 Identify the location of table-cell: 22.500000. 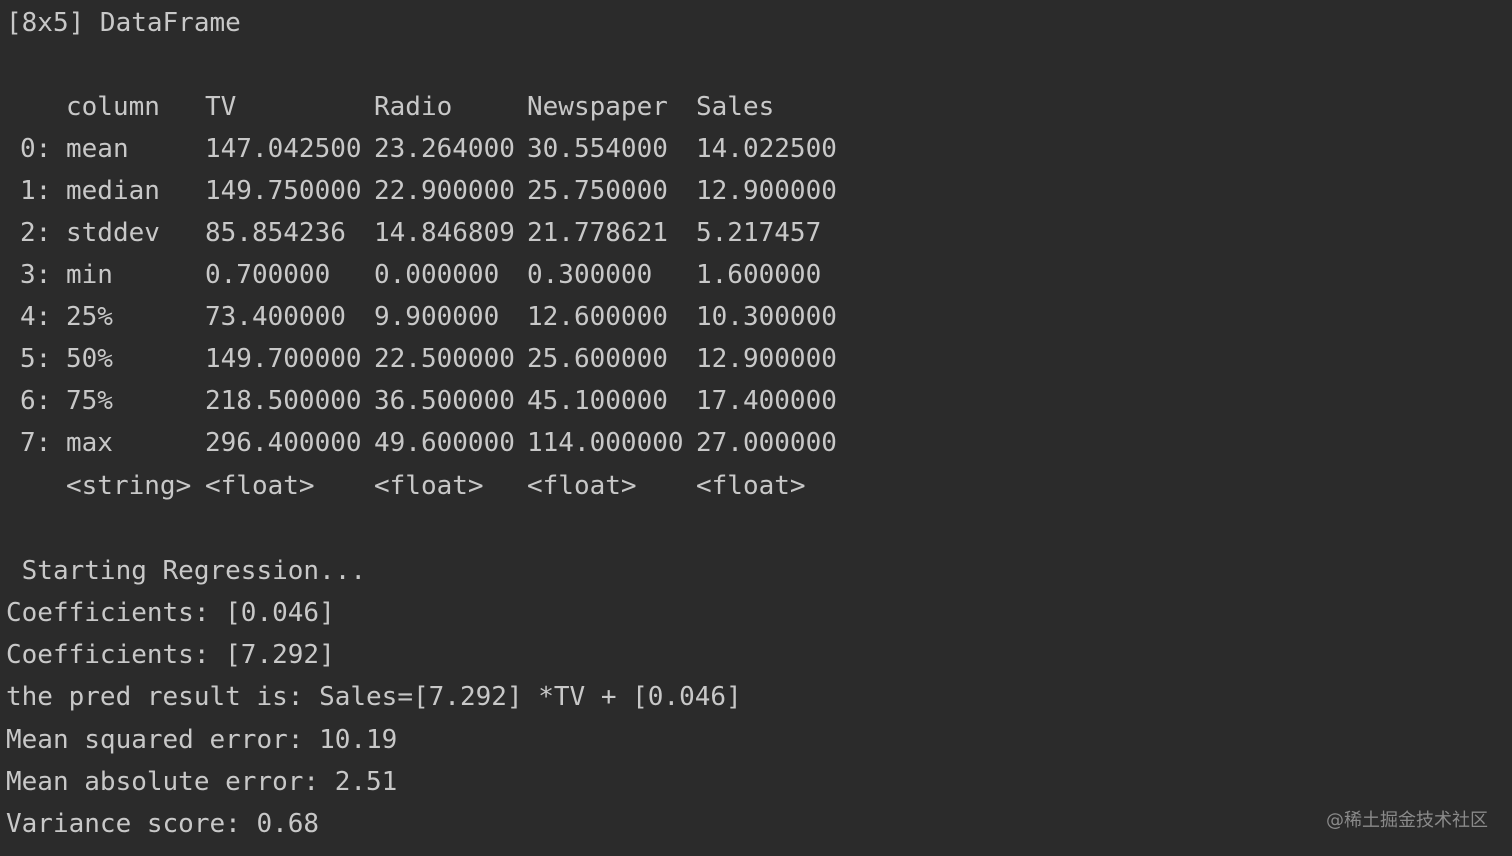
(444, 359).